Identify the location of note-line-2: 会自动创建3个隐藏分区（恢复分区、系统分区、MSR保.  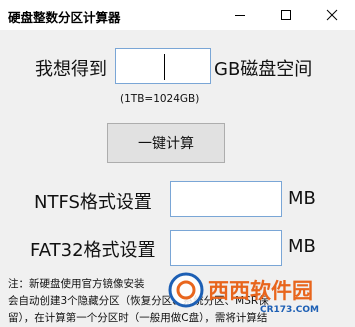
(138, 301).